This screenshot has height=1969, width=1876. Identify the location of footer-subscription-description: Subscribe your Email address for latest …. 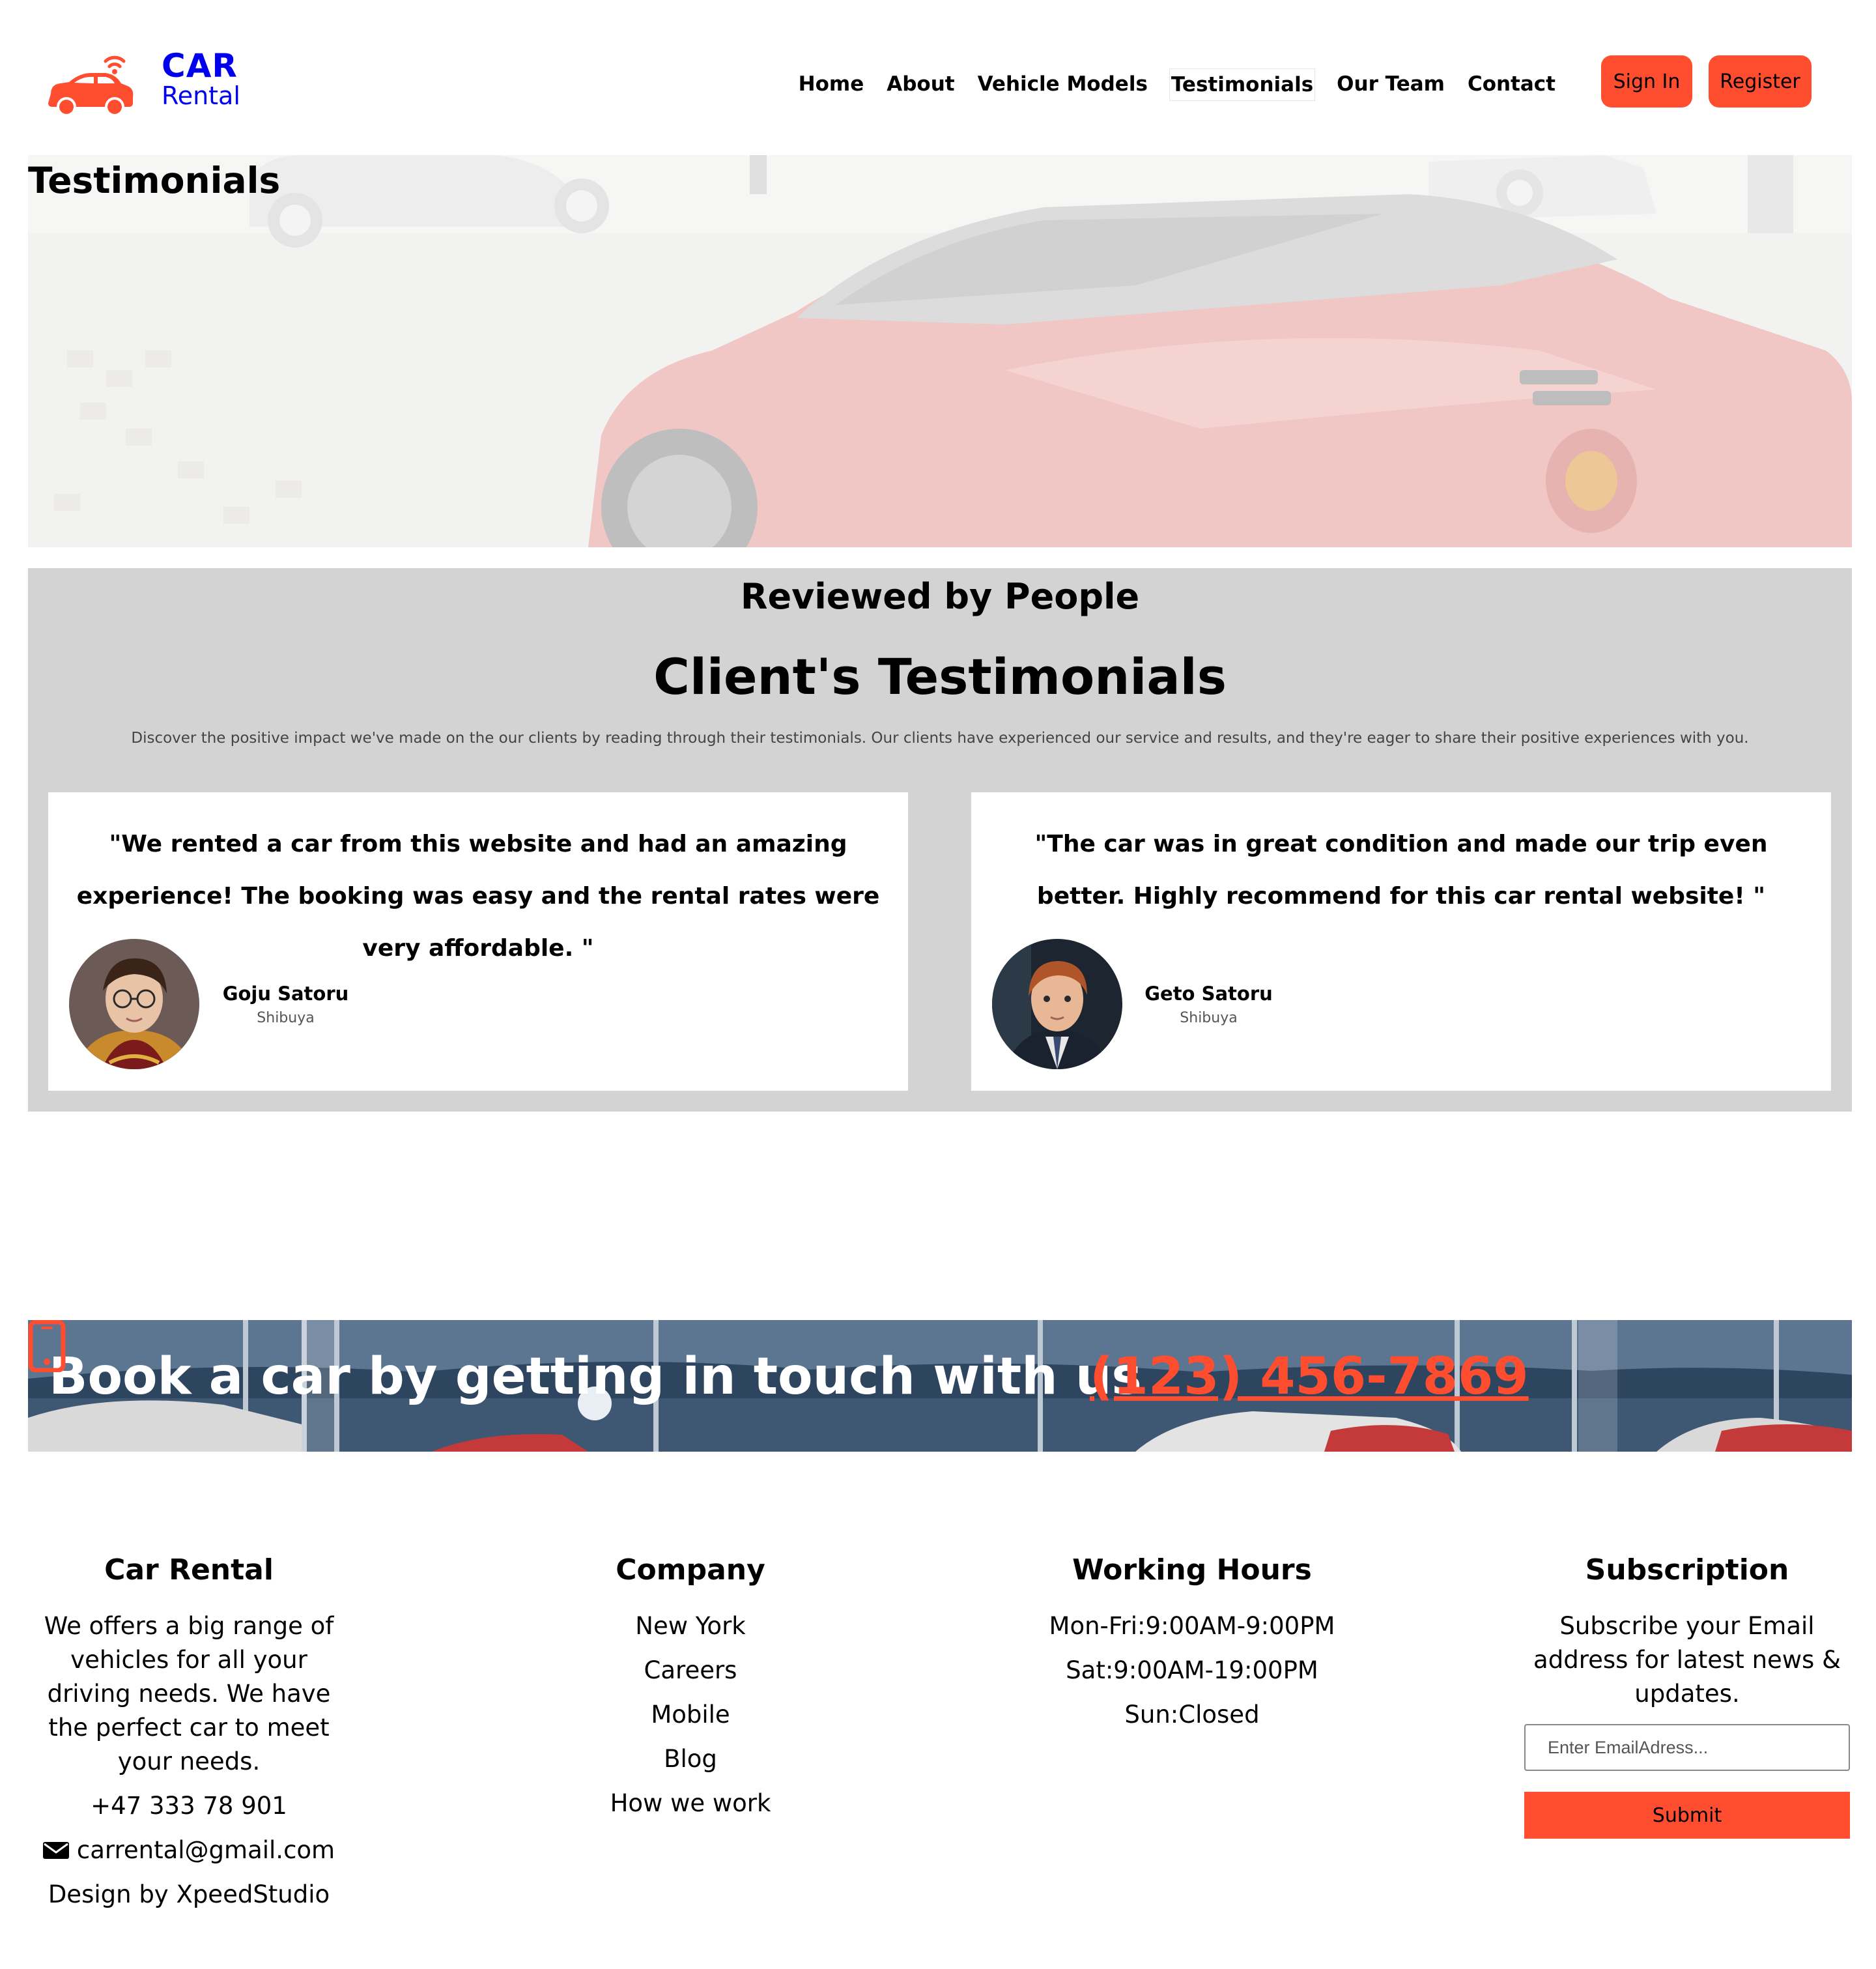
(1687, 1660).